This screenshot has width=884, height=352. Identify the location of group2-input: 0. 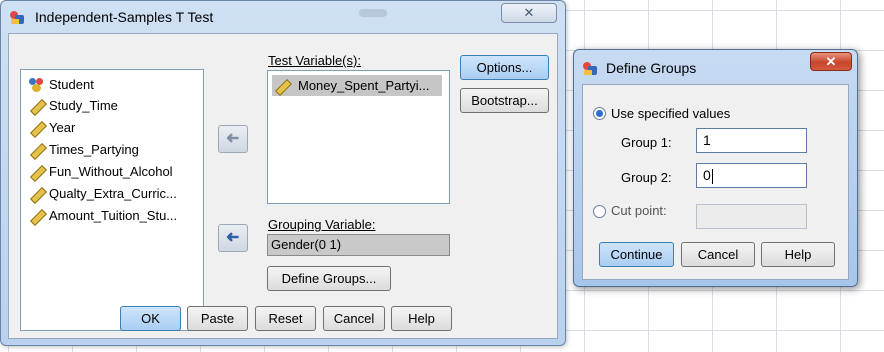
(751, 175).